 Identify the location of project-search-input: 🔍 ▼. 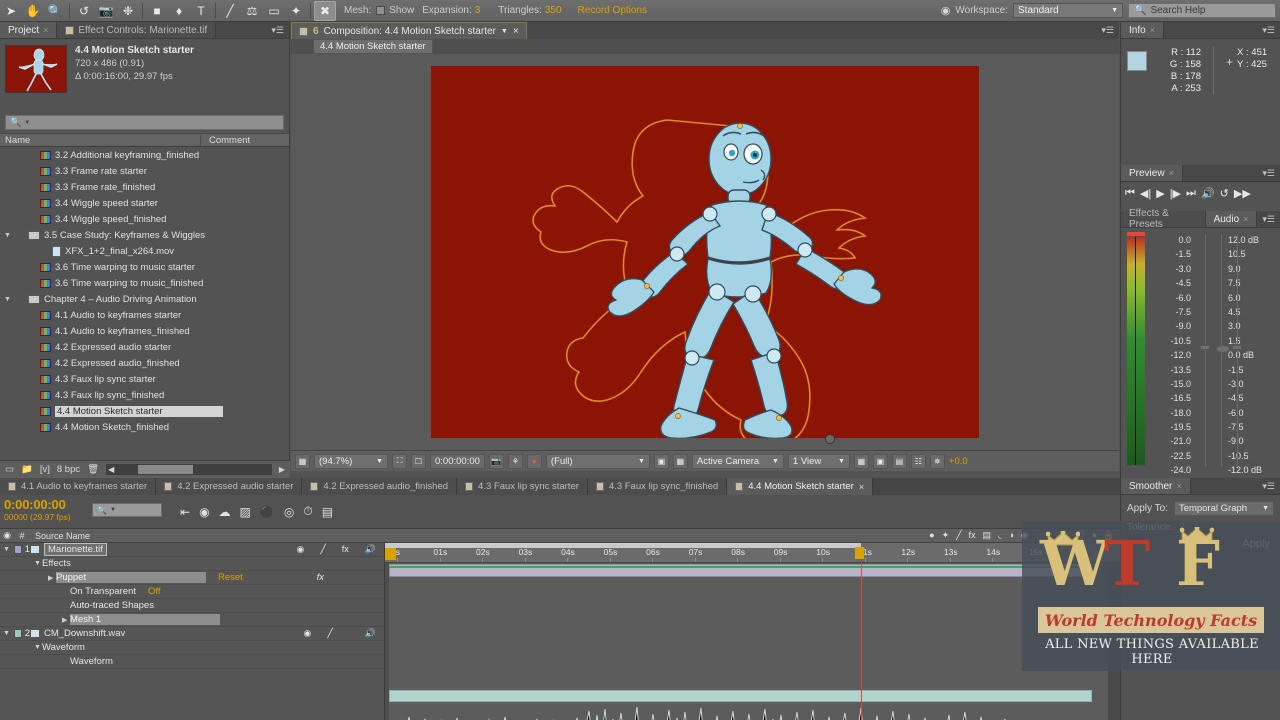
(144, 122).